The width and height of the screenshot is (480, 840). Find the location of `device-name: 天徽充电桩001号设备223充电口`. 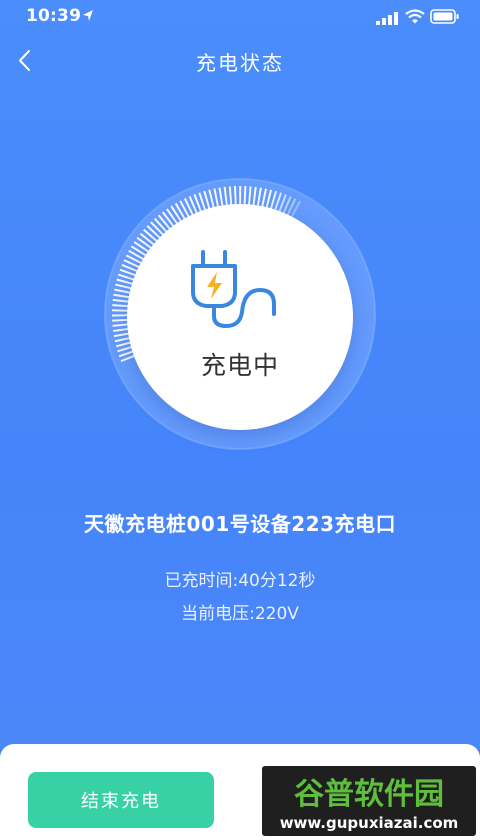

device-name: 天徽充电桩001号设备223充电口 is located at coordinates (240, 524).